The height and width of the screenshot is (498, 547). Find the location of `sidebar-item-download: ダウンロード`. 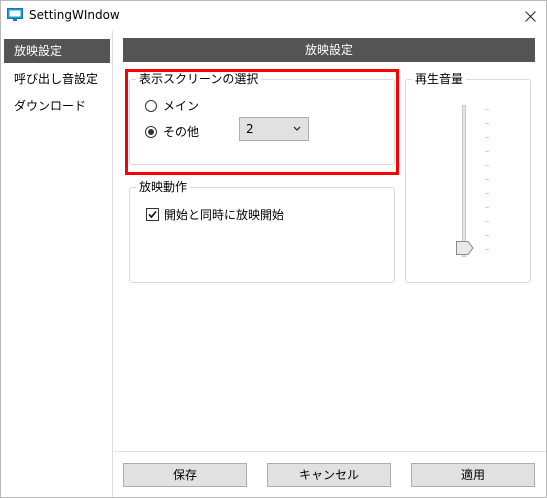

sidebar-item-download: ダウンロード is located at coordinates (57, 106).